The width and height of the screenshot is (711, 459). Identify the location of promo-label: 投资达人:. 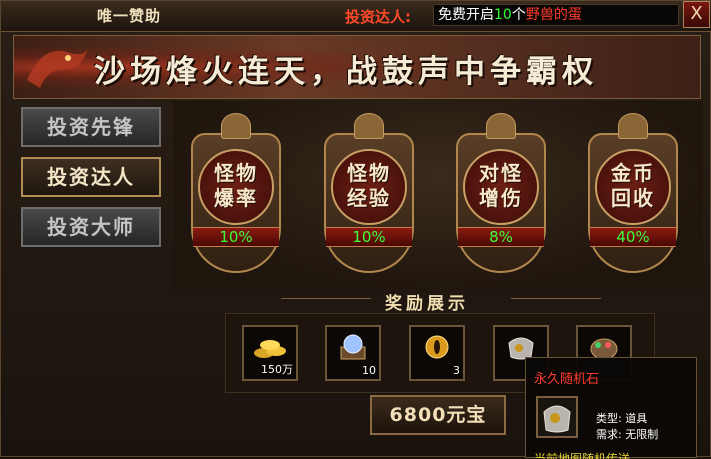
(378, 17).